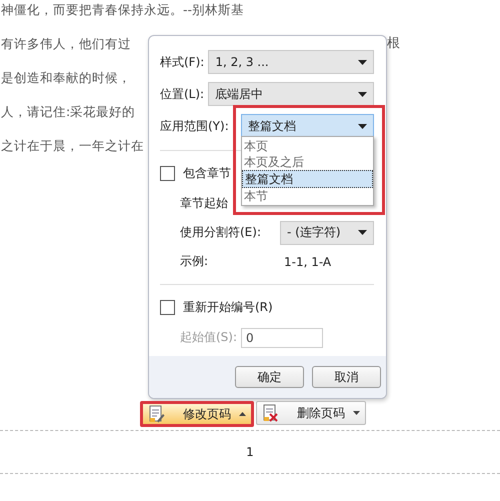 Image resolution: width=500 pixels, height=501 pixels. I want to click on document-text: 人，请记住:采花最好的, so click(68, 112).